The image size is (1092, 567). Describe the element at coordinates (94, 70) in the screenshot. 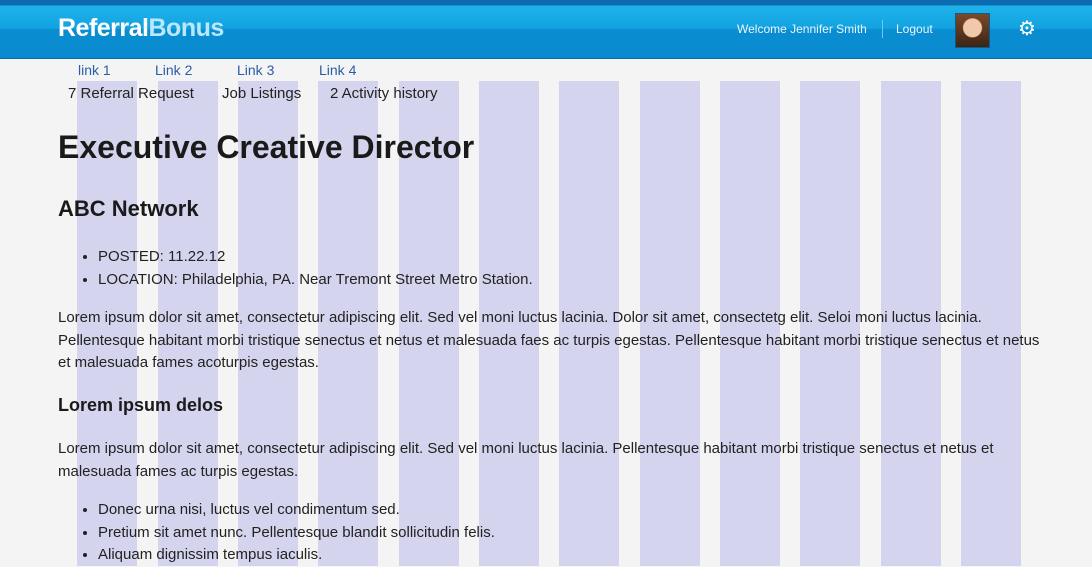

I see `link-1: link 1` at that location.